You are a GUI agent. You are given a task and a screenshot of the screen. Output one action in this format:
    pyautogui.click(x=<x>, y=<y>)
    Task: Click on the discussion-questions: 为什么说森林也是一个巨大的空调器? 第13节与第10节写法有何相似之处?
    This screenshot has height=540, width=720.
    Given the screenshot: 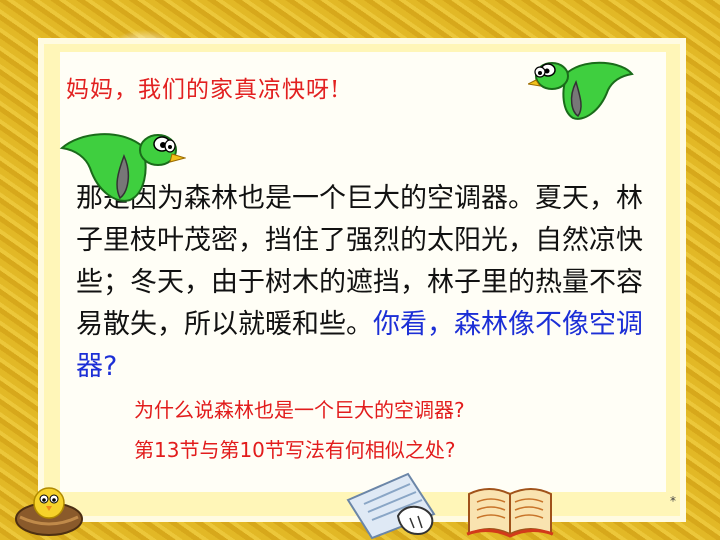 What is the action you would take?
    pyautogui.click(x=384, y=430)
    